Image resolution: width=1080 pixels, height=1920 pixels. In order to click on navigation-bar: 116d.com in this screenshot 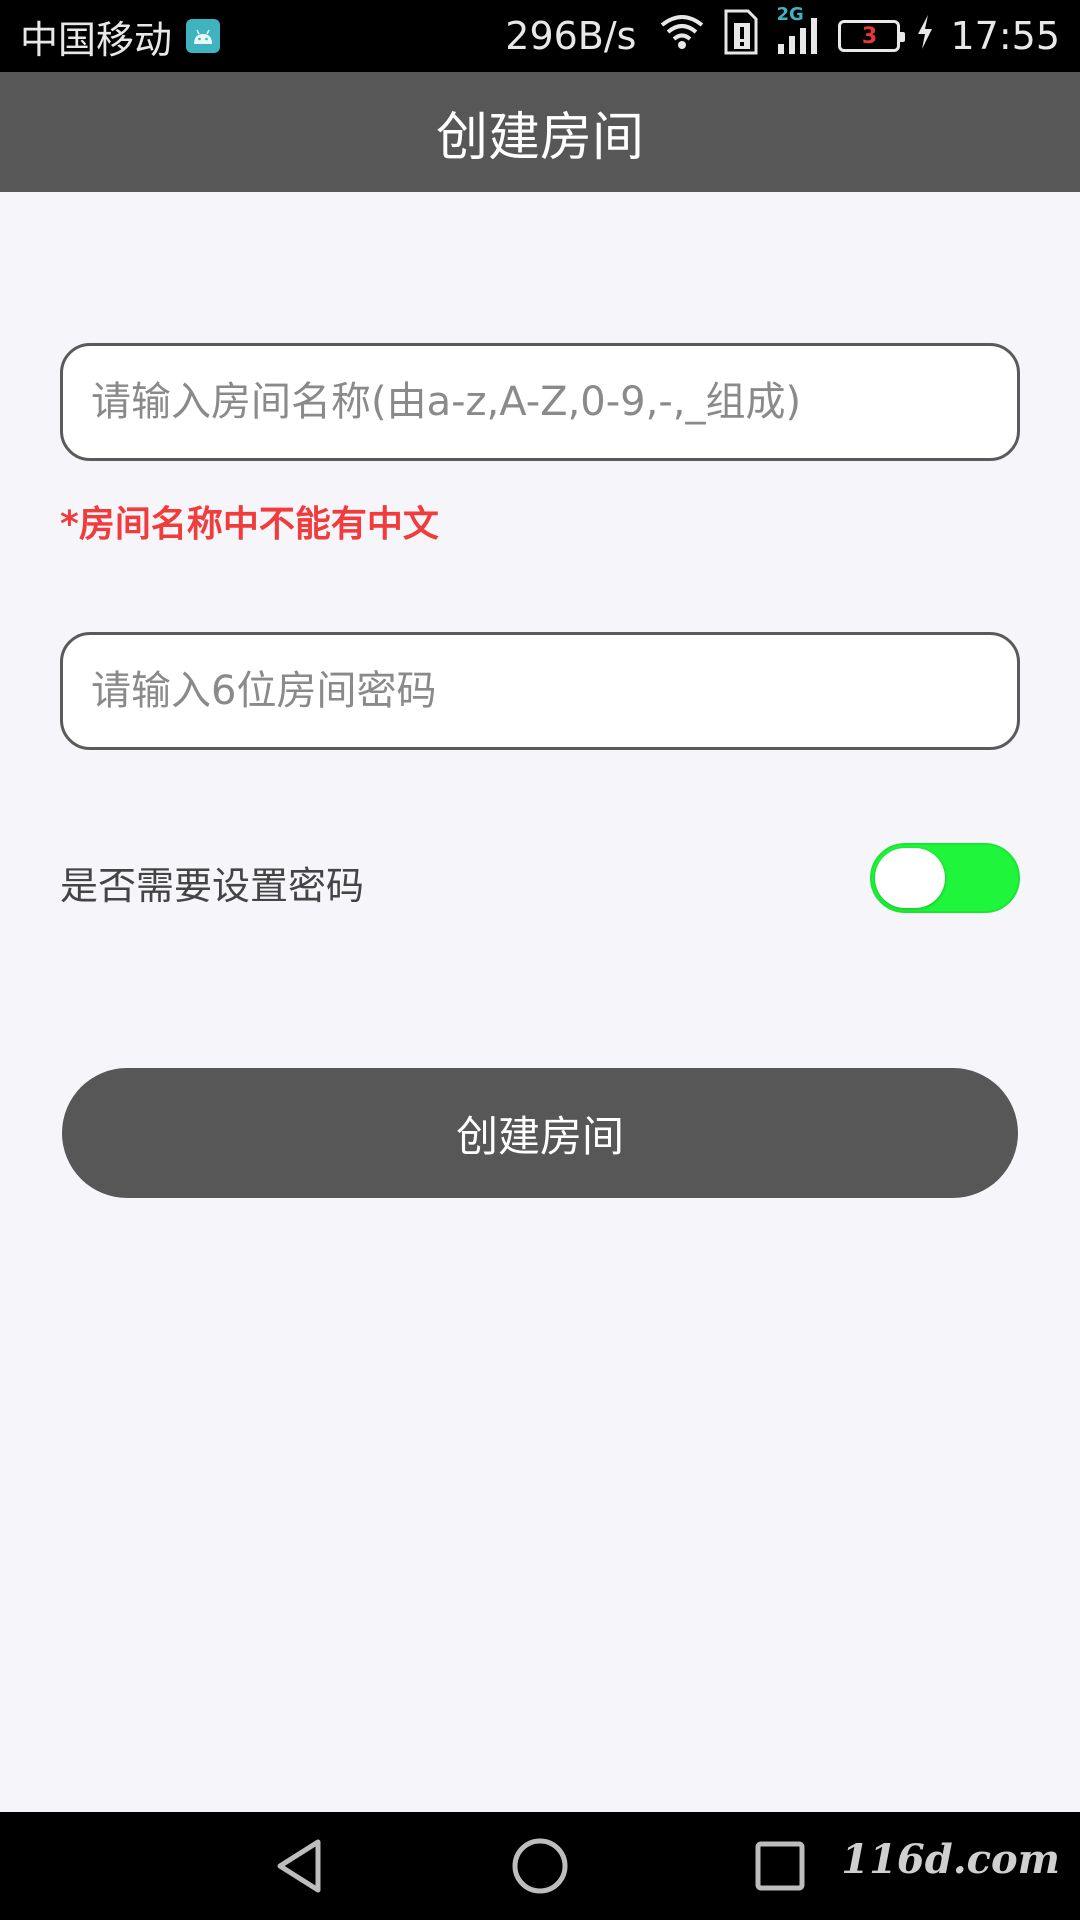, I will do `click(540, 1866)`.